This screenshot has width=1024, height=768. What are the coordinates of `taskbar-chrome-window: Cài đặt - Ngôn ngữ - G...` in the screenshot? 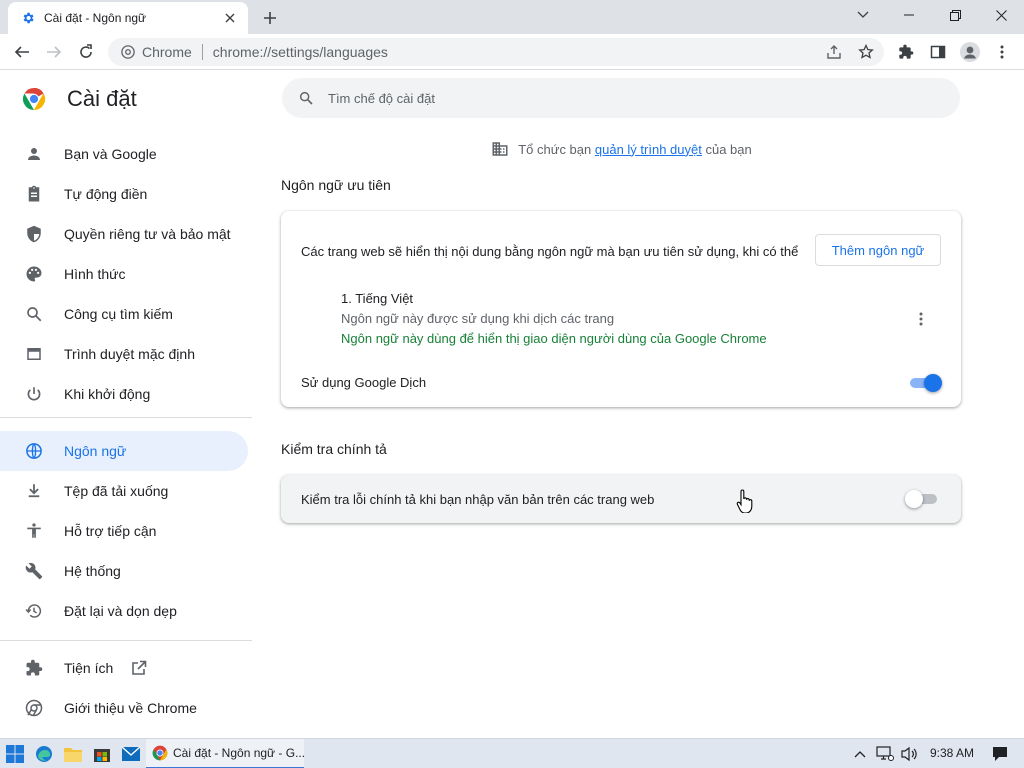 It's located at (225, 753).